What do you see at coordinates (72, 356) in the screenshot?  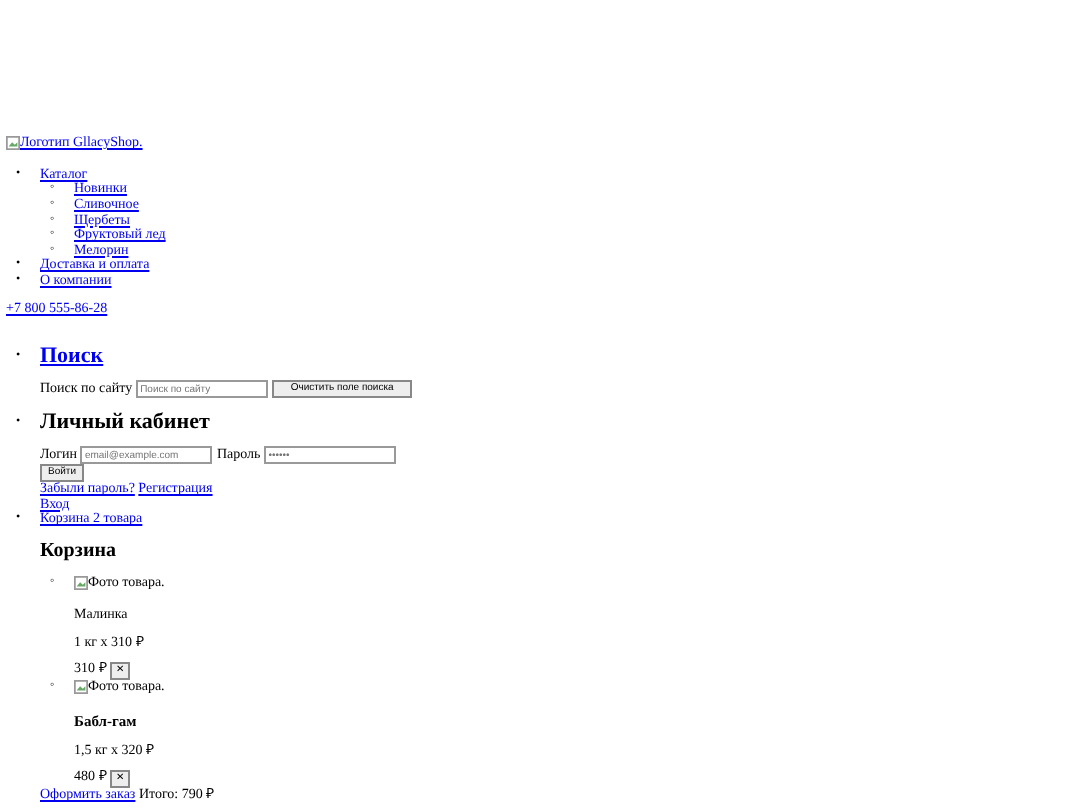 I see `search-heading-link: Поиск` at bounding box center [72, 356].